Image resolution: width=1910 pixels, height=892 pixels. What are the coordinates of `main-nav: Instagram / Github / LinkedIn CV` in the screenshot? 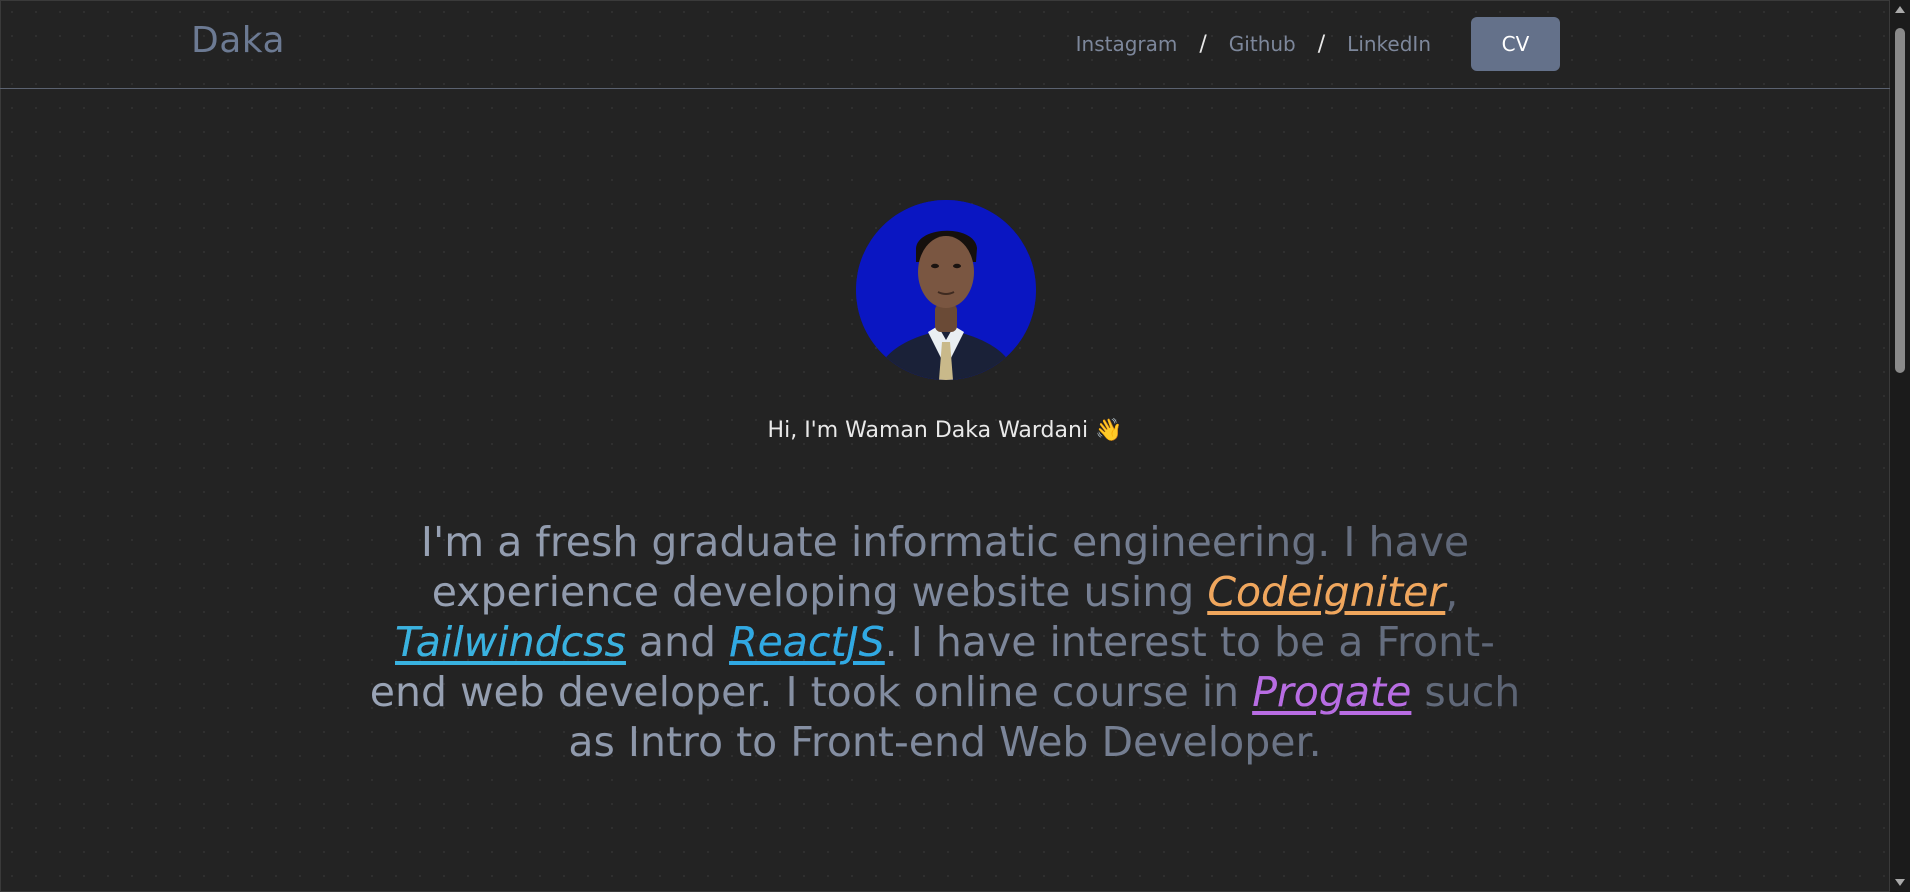 It's located at (1318, 44).